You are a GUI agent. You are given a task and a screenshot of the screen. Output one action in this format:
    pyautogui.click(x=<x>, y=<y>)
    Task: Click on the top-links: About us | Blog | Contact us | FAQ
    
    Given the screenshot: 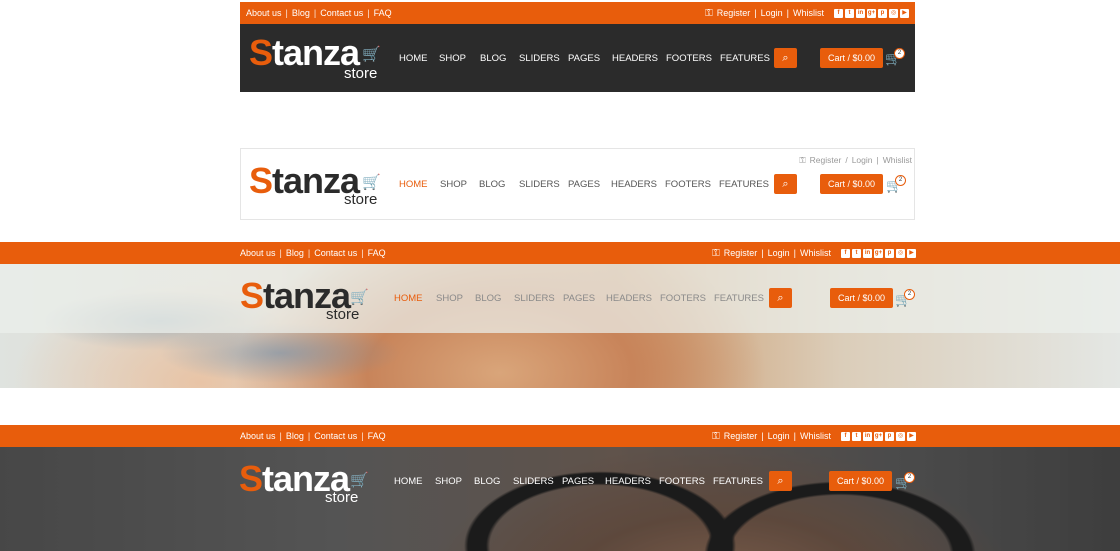 What is the action you would take?
    pyautogui.click(x=313, y=436)
    